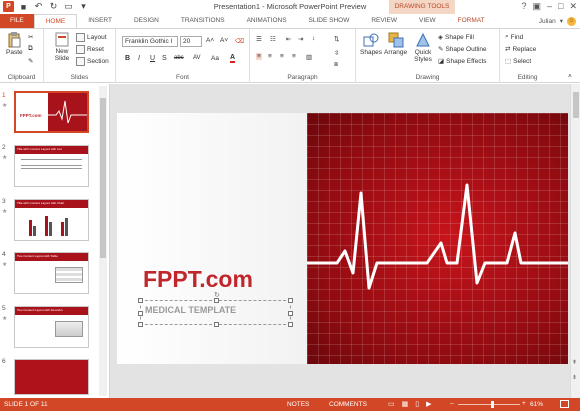 The width and height of the screenshot is (580, 411). Describe the element at coordinates (514, 37) in the screenshot. I see `find-button: ⌕ Find` at that location.